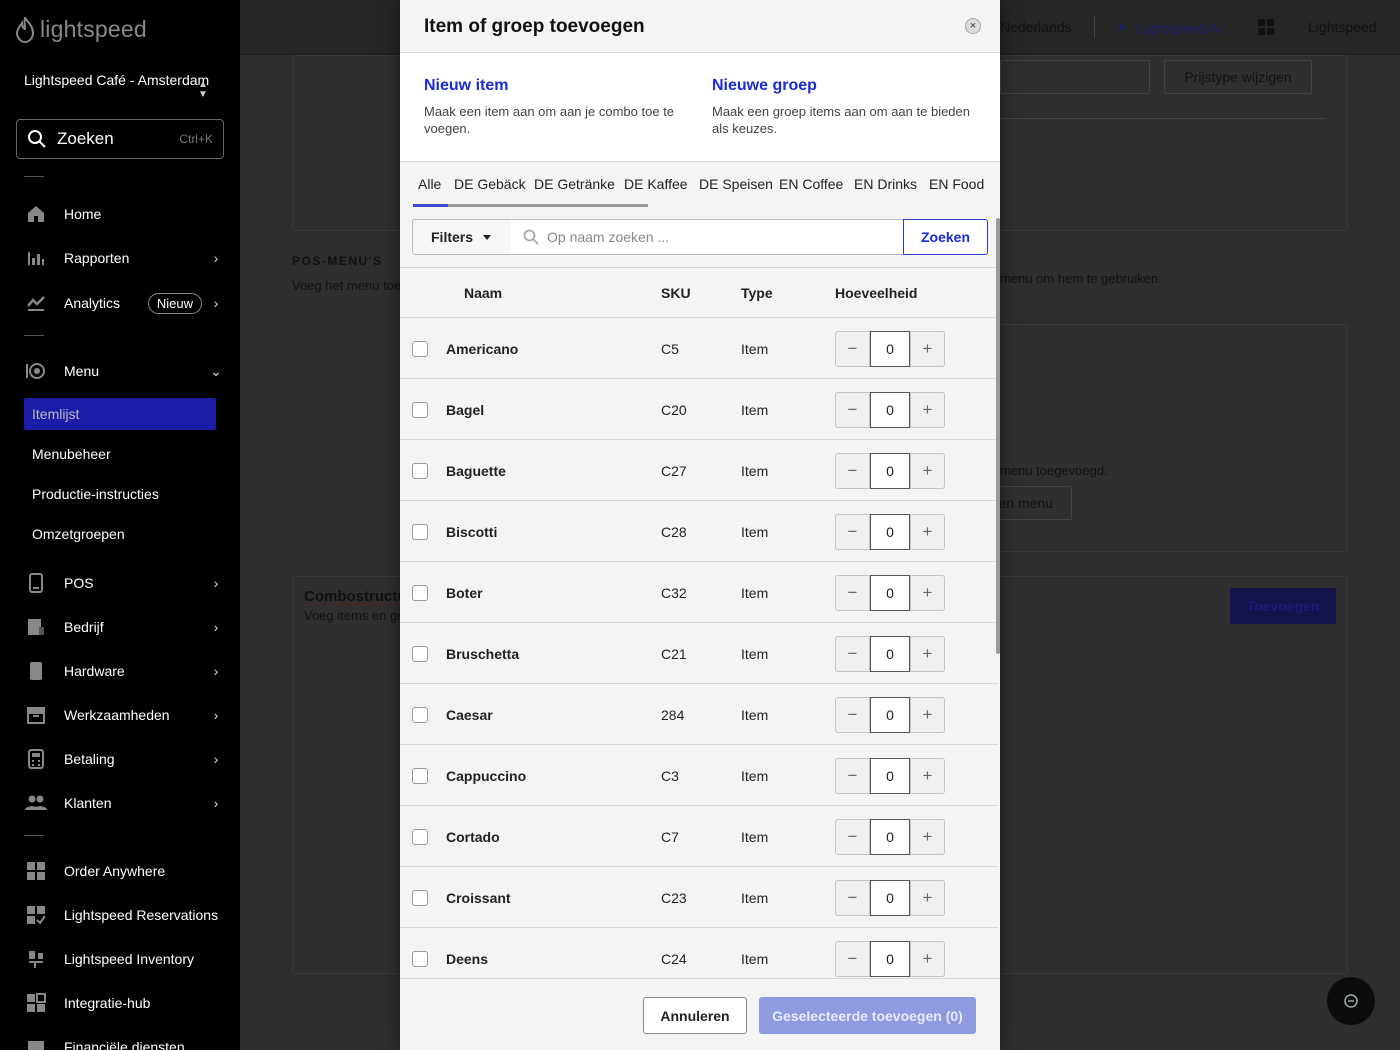 This screenshot has height=1050, width=1400. What do you see at coordinates (120, 494) in the screenshot?
I see `sidebar-subitem-productie-instructies: Productie-instructies` at bounding box center [120, 494].